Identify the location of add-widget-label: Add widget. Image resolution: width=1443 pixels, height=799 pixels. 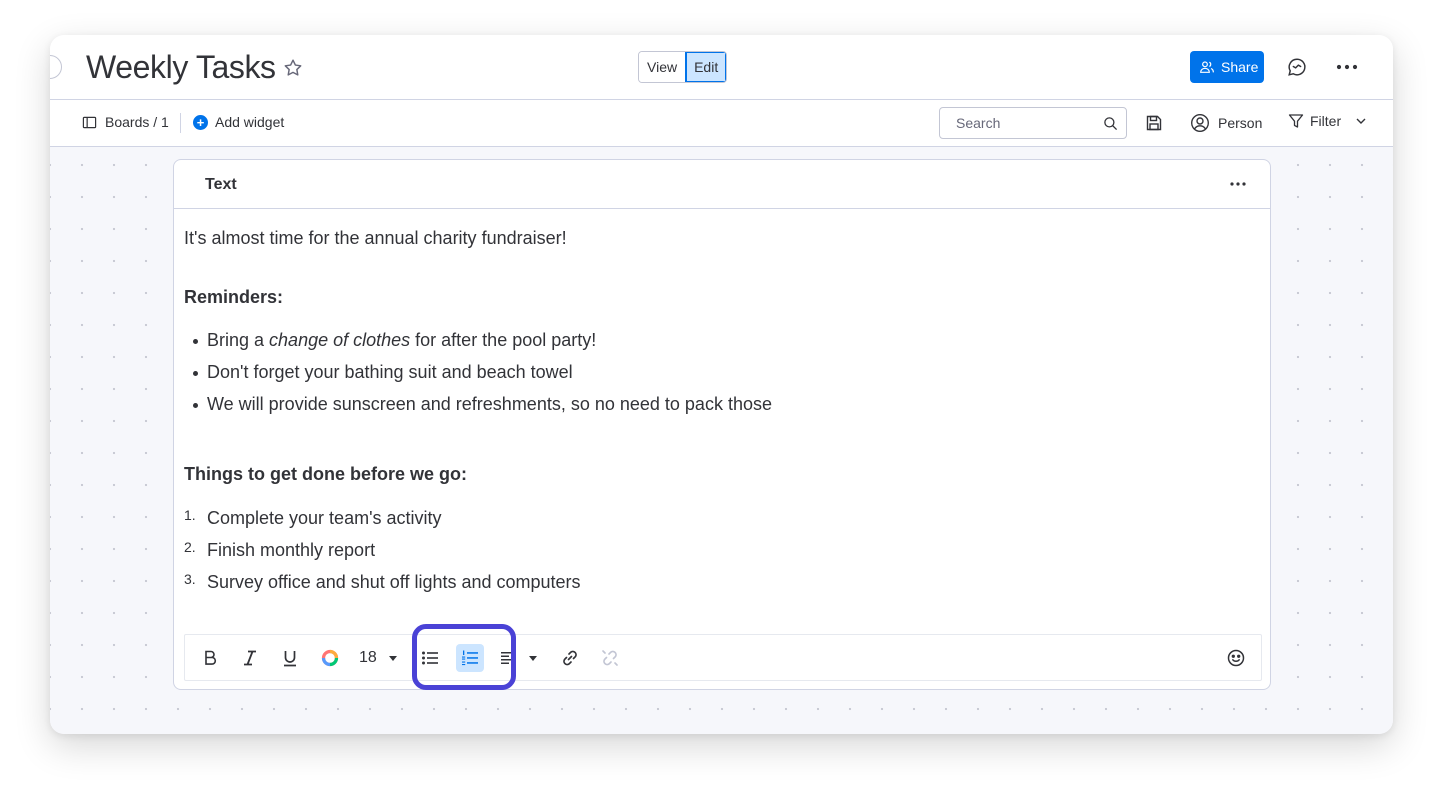
(250, 122).